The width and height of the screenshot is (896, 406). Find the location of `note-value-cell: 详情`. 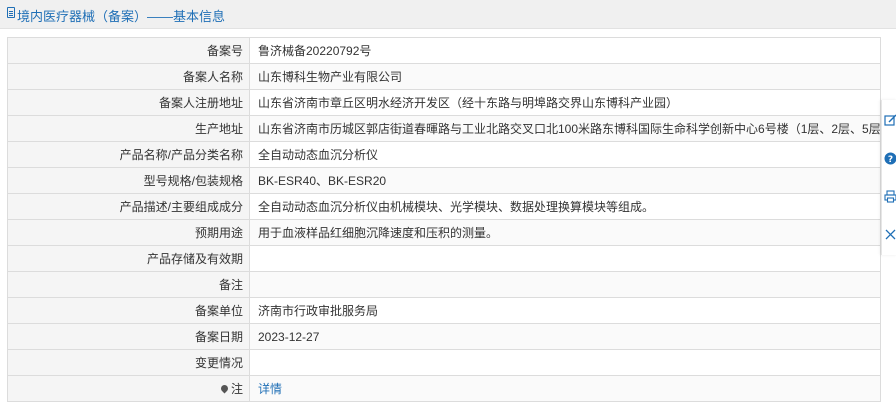

note-value-cell: 详情 is located at coordinates (565, 388).